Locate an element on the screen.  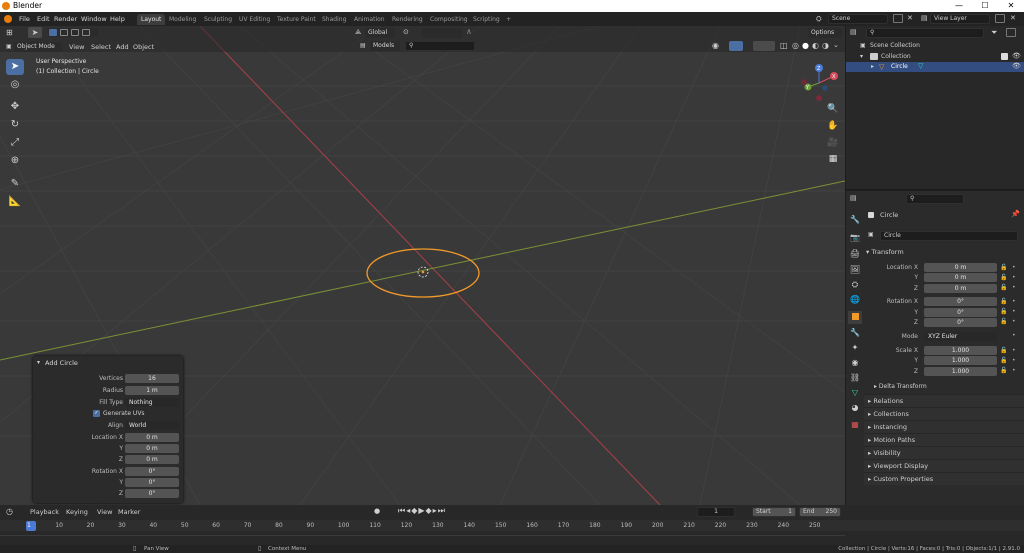
tab-sculpting: Sculpting is located at coordinates (218, 19).